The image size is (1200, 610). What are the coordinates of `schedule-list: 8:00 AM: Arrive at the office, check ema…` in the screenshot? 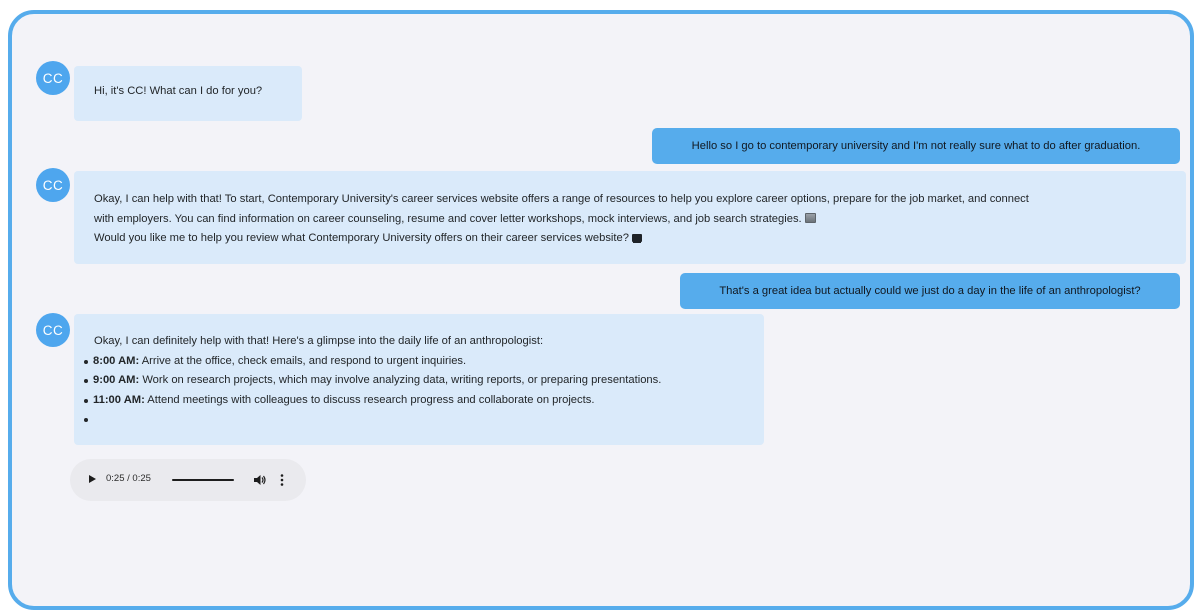 It's located at (424, 391).